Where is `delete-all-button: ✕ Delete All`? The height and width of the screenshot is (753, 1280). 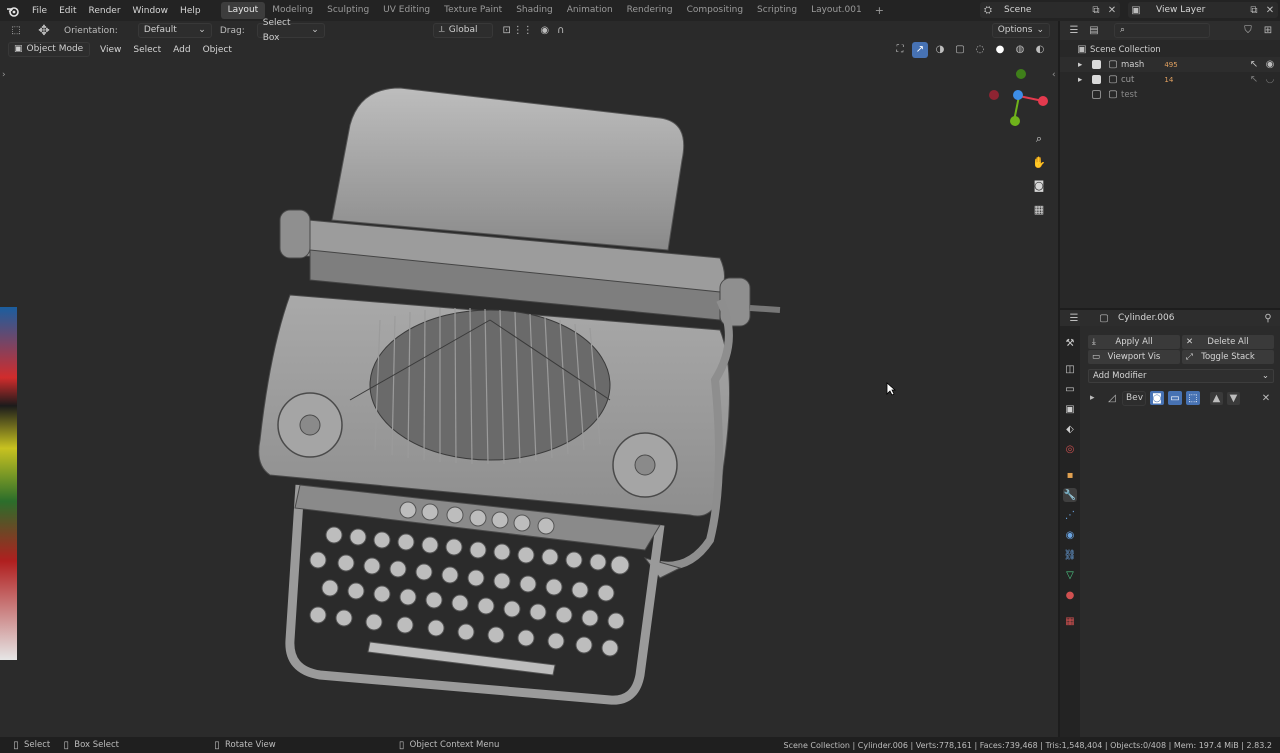
delete-all-button: ✕ Delete All is located at coordinates (1228, 342).